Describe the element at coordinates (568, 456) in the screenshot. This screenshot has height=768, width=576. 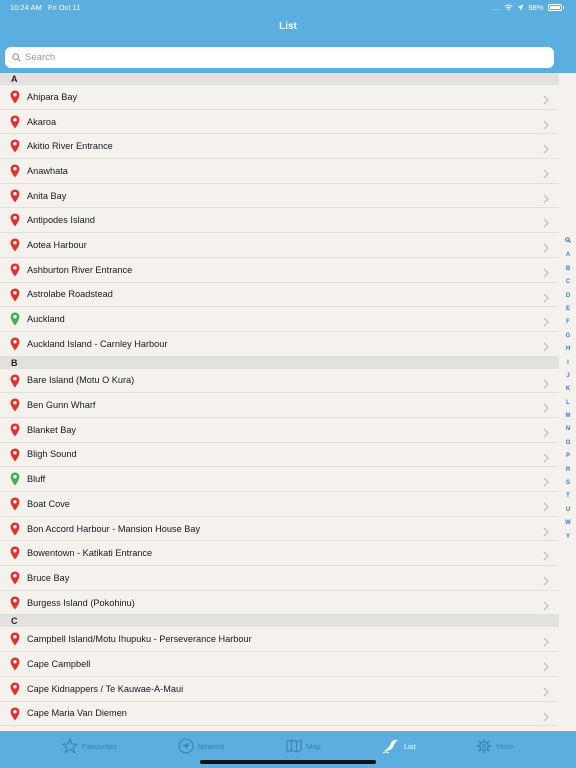
I see `index-letter-p: P` at that location.